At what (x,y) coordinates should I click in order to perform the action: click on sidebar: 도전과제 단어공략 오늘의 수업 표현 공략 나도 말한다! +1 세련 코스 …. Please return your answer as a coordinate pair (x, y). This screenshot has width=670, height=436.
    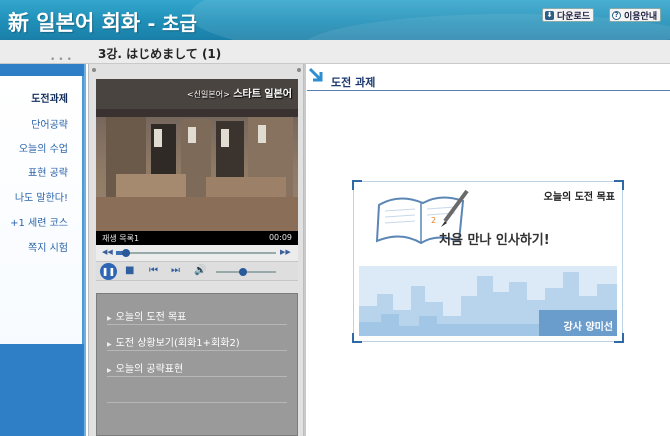
    Looking at the image, I should click on (43, 250).